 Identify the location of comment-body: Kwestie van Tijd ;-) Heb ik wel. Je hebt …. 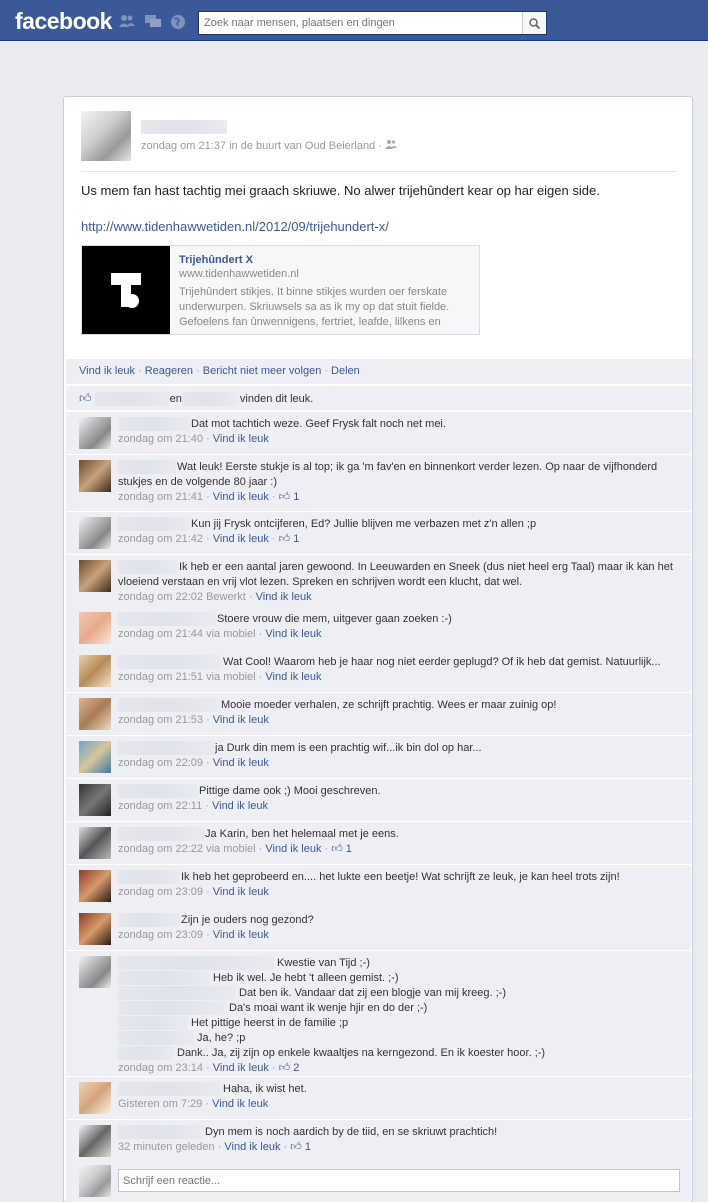
(398, 1016).